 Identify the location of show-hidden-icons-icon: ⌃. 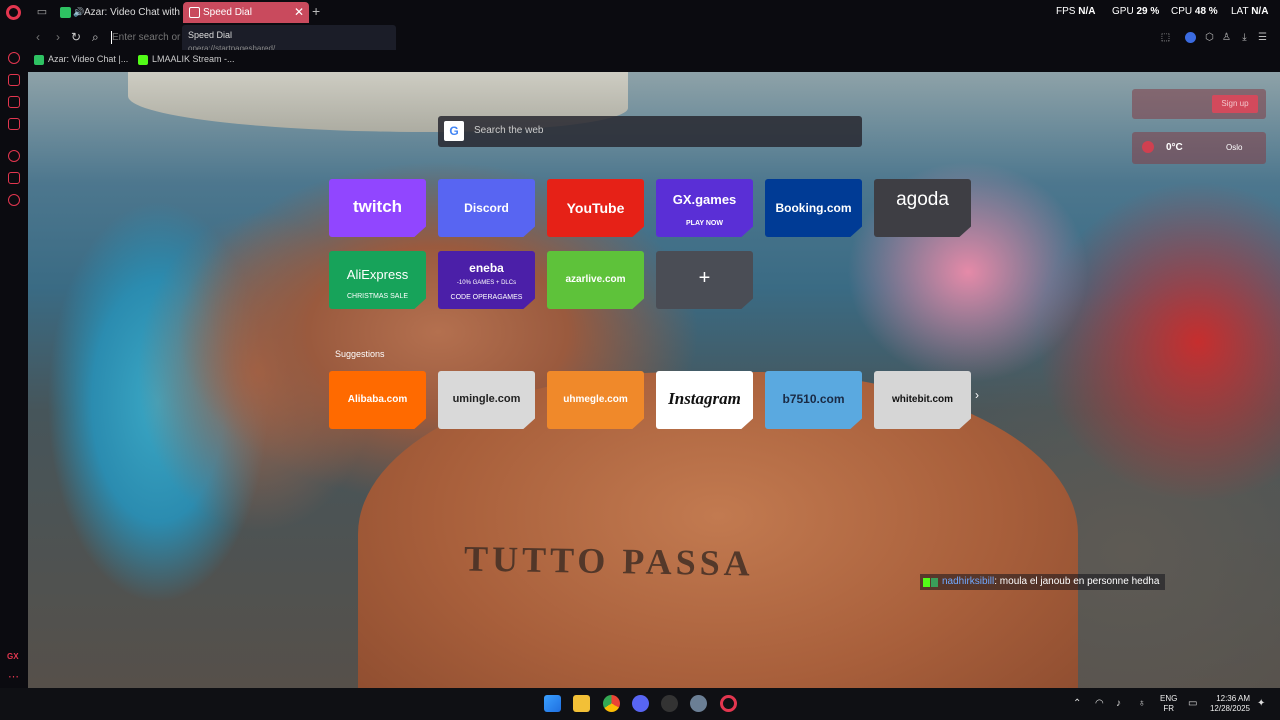
(1077, 703).